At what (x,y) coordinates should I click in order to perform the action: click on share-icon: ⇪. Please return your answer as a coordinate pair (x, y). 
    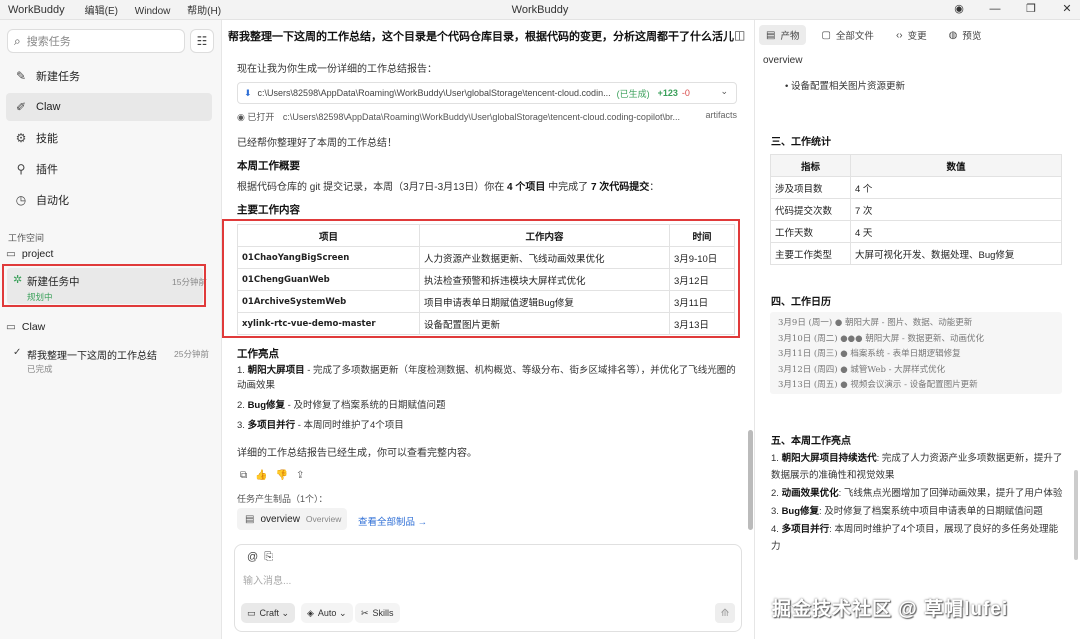
    Looking at the image, I should click on (300, 475).